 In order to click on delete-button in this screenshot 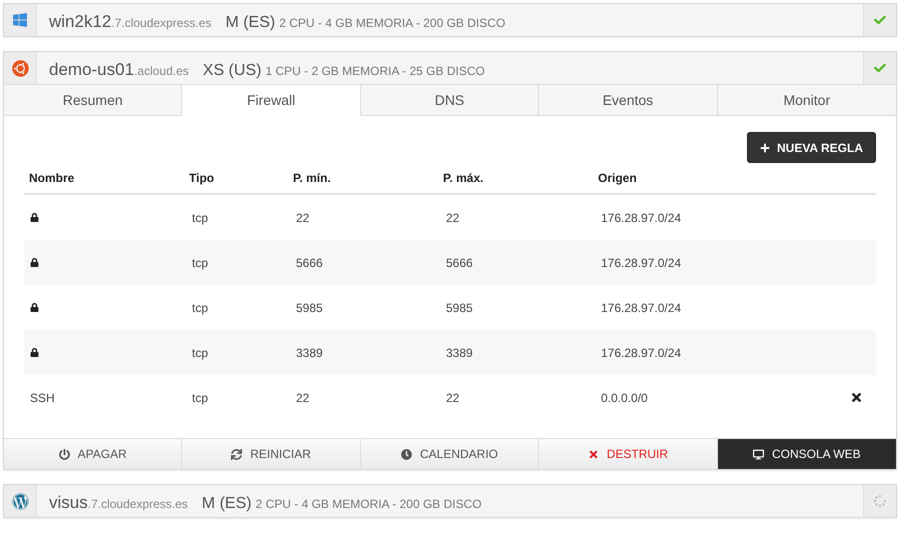, I will do `click(856, 397)`.